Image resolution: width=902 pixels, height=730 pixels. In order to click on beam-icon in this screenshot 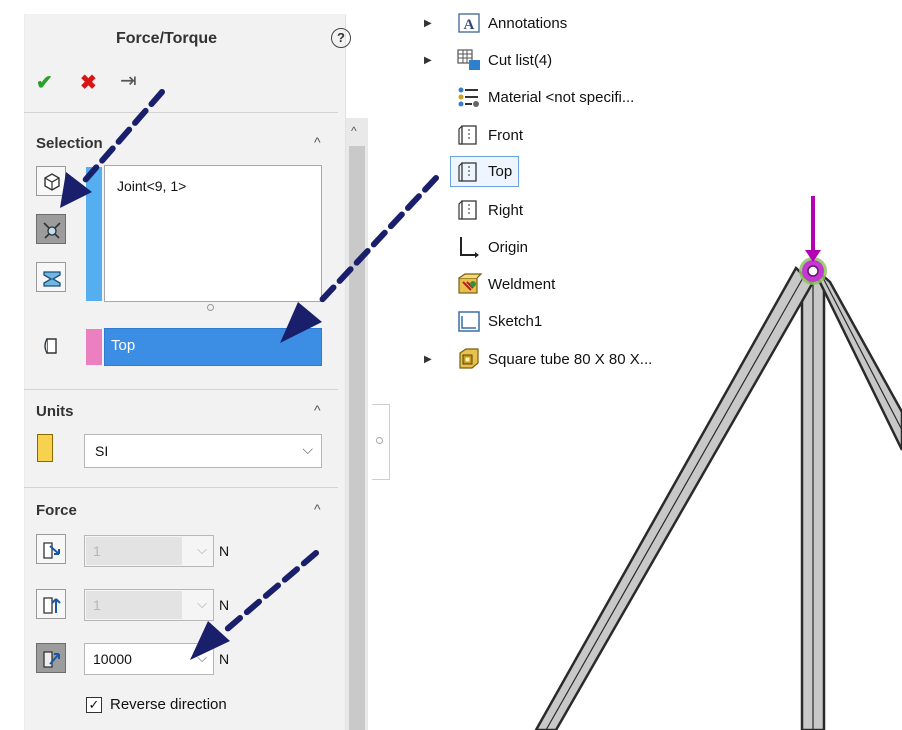, I will do `click(52, 279)`.